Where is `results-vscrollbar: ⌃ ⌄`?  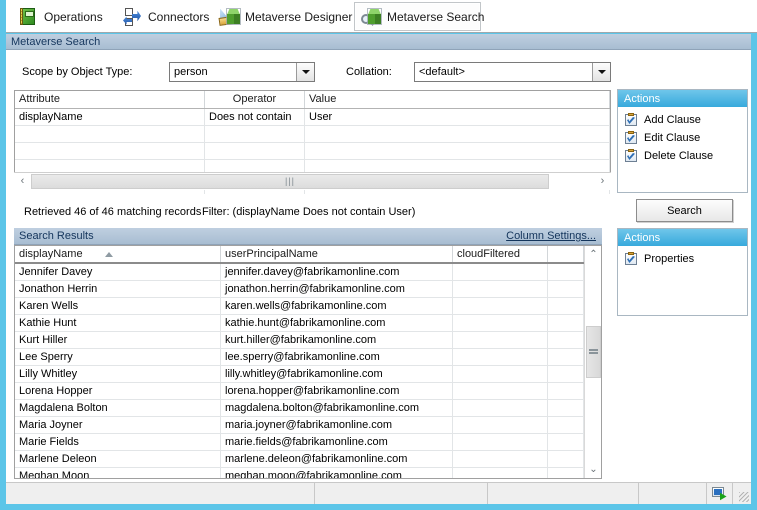 results-vscrollbar: ⌃ ⌄ is located at coordinates (592, 362).